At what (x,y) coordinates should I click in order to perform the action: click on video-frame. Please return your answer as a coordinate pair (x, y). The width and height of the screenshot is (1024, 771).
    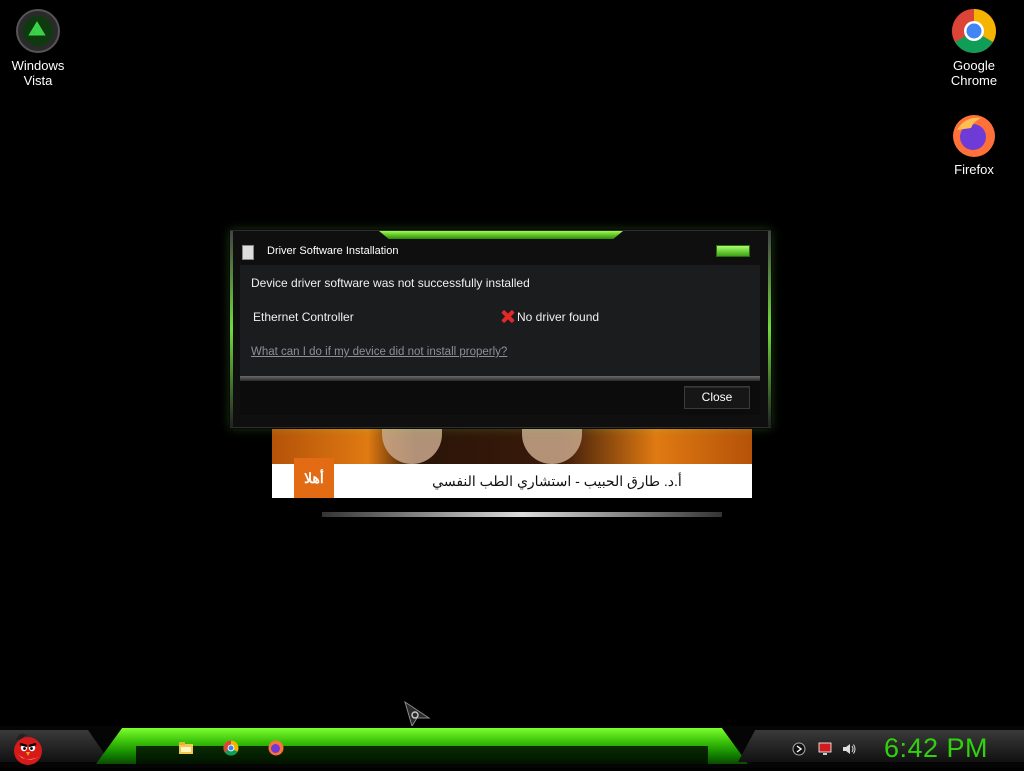
    Looking at the image, I should click on (512, 445).